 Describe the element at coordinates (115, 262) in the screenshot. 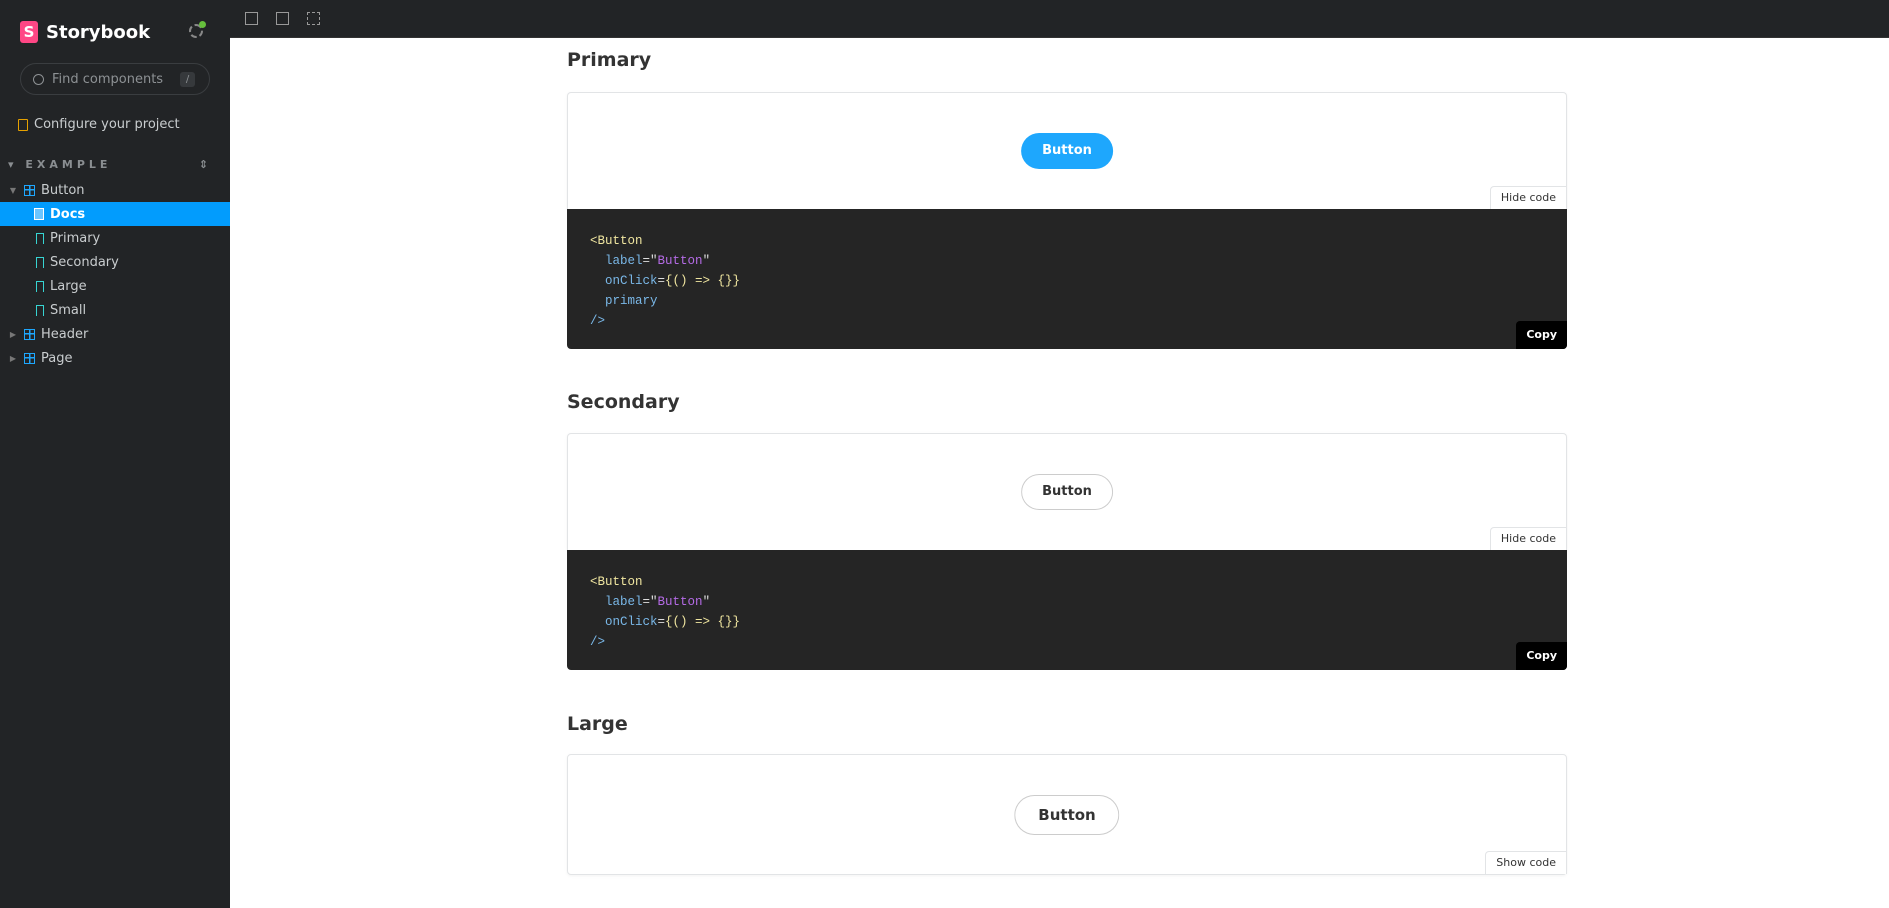

I see `sidebar-item-secondary: Secondary` at that location.